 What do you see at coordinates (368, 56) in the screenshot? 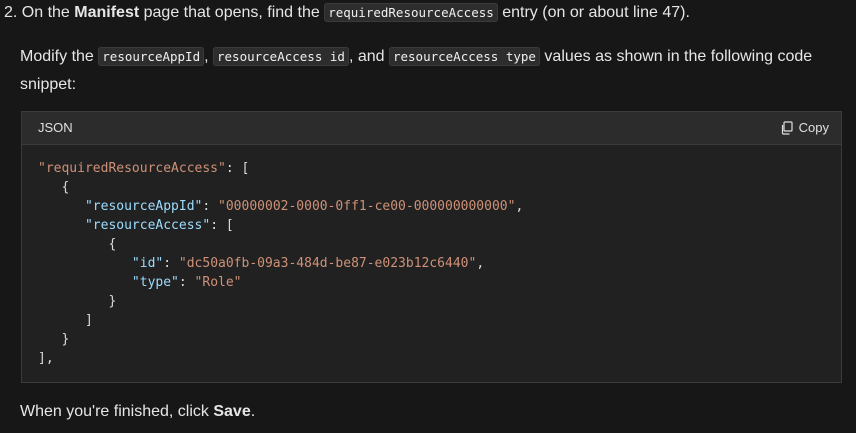
I see `instruction-text: , and` at bounding box center [368, 56].